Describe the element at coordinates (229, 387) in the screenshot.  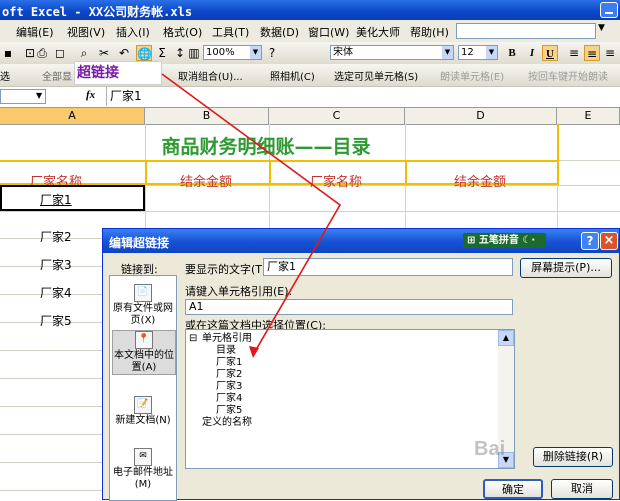
I see `tree-node-vendor-3: 厂家3` at that location.